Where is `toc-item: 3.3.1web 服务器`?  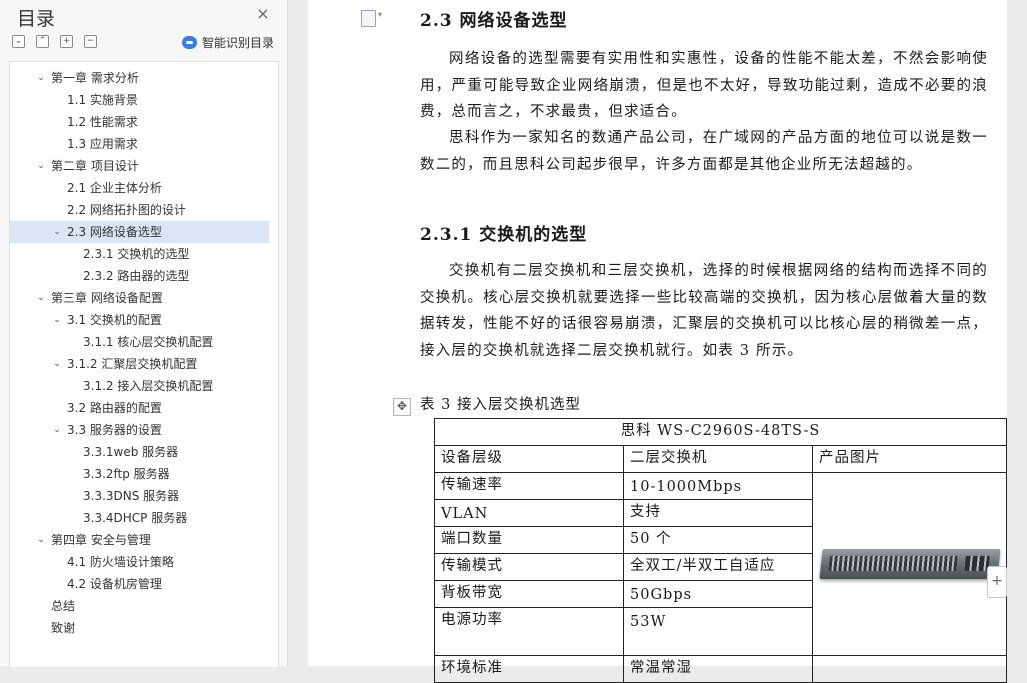
toc-item: 3.3.1web 服务器 is located at coordinates (139, 452).